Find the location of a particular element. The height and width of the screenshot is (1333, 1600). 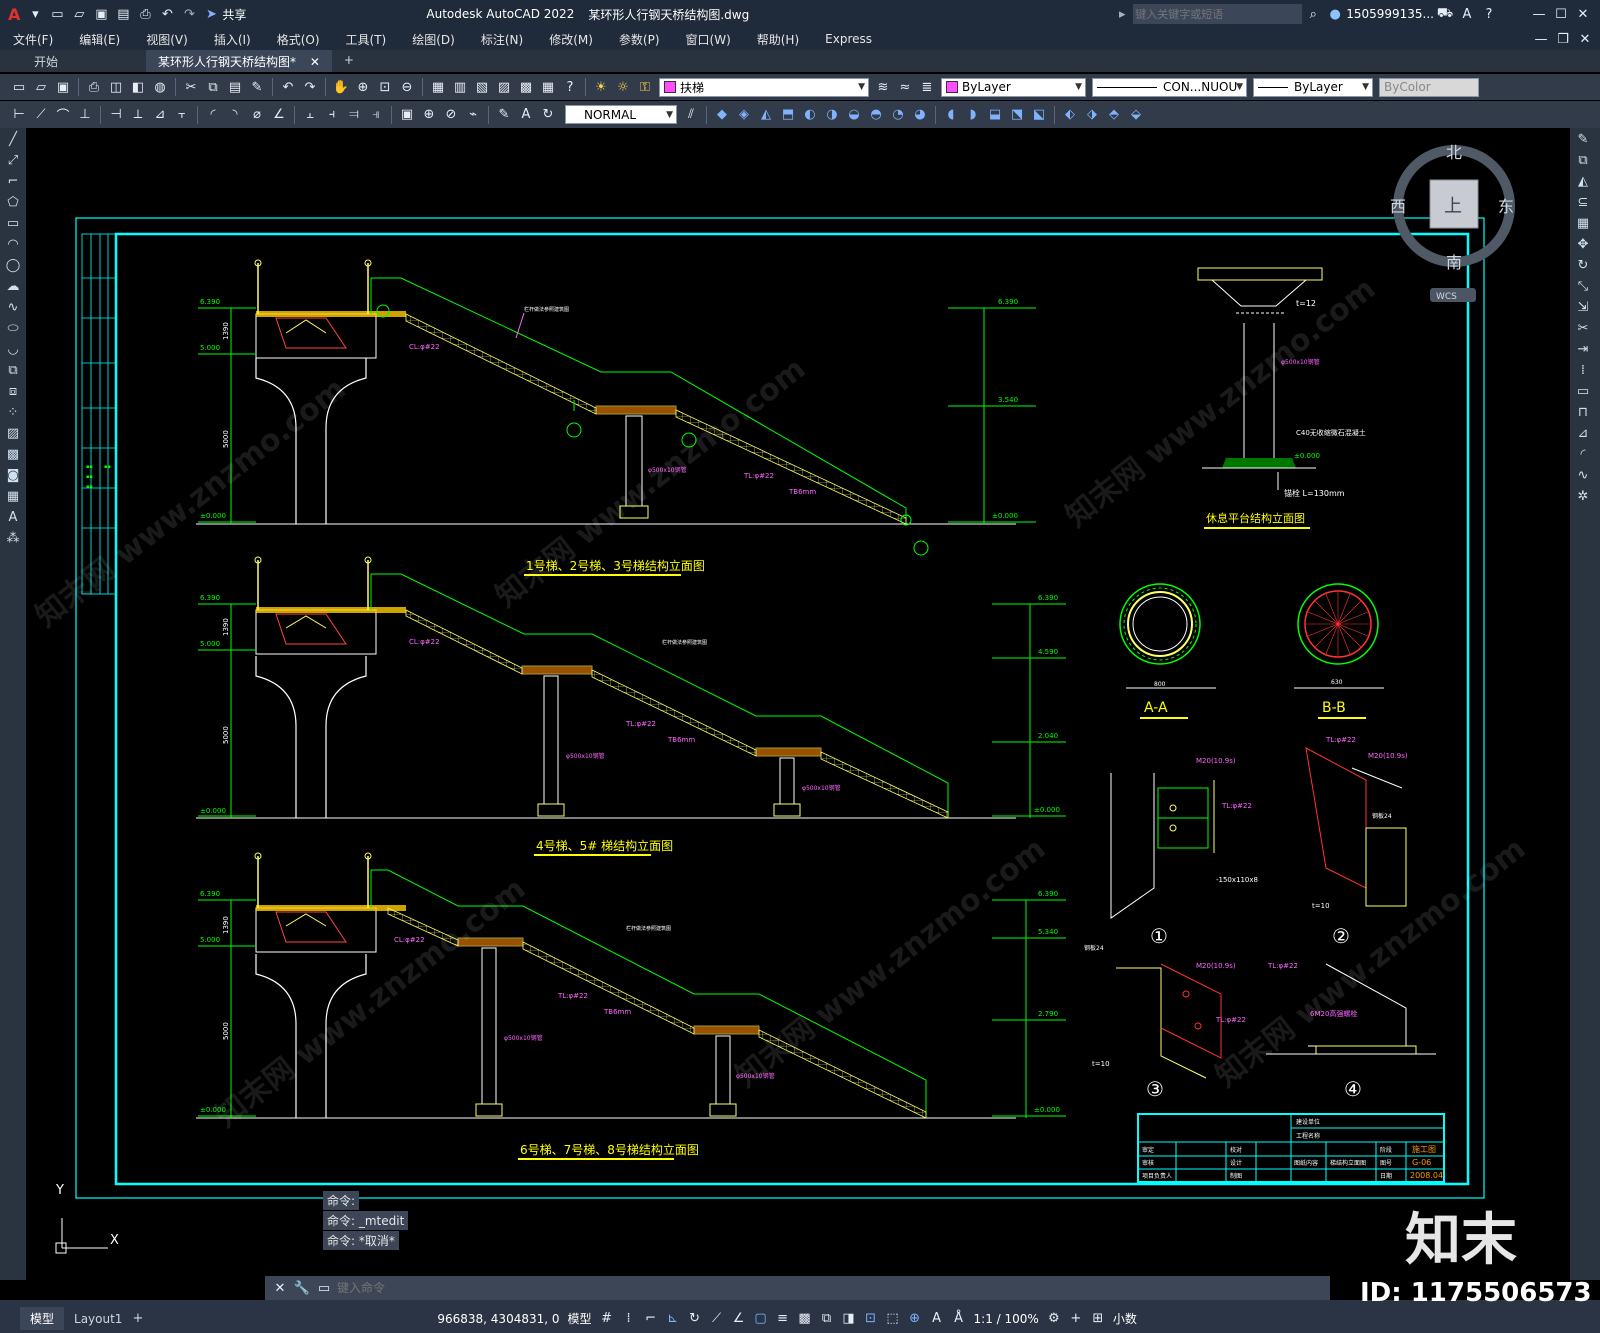

otrack-icon: ∠ is located at coordinates (739, 1319).